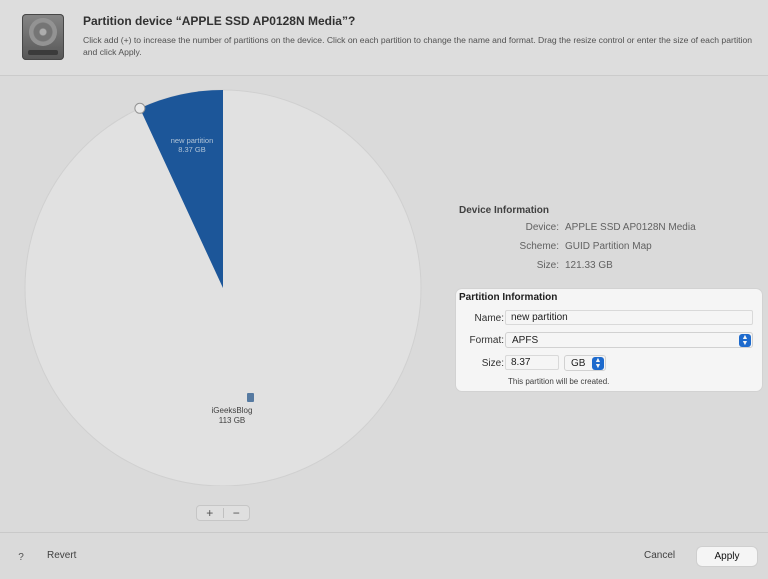  I want to click on partition-information-title: Partition Information, so click(508, 297).